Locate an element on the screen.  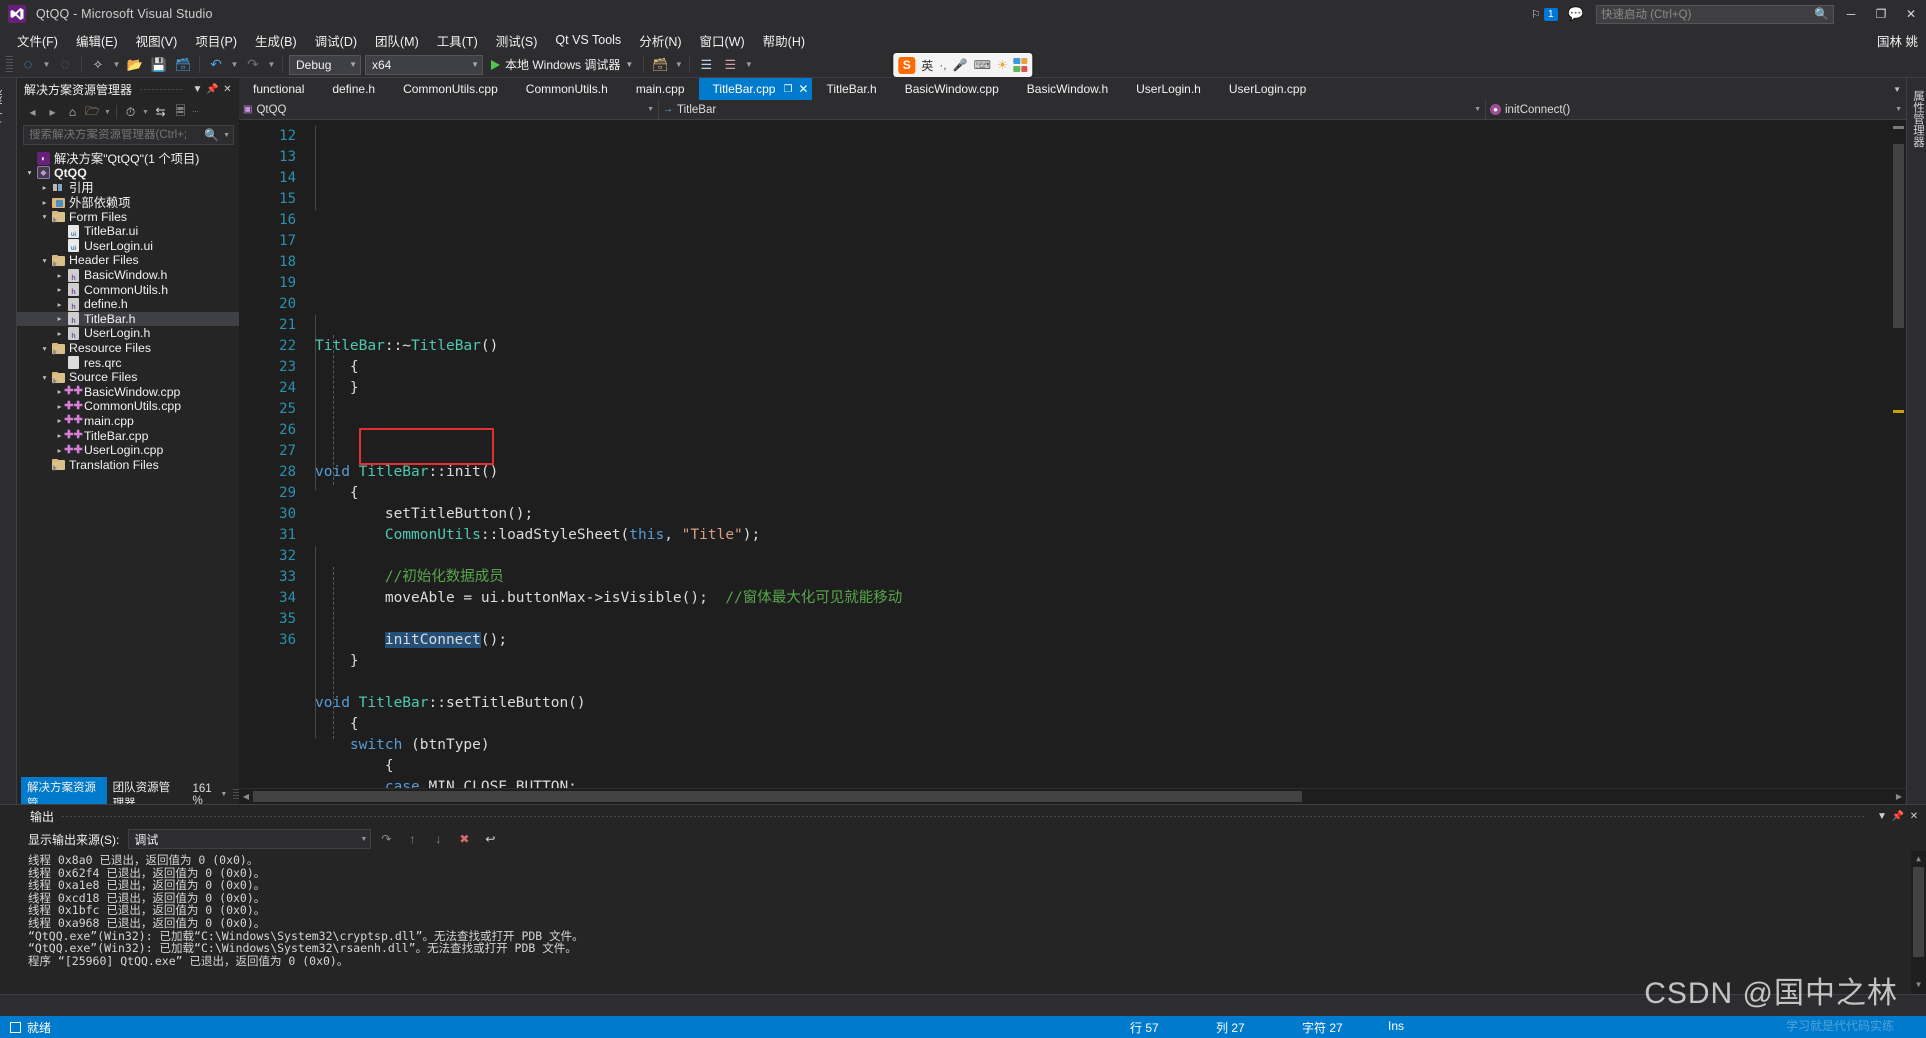
menu-debug: 调试(D) is located at coordinates (336, 40).